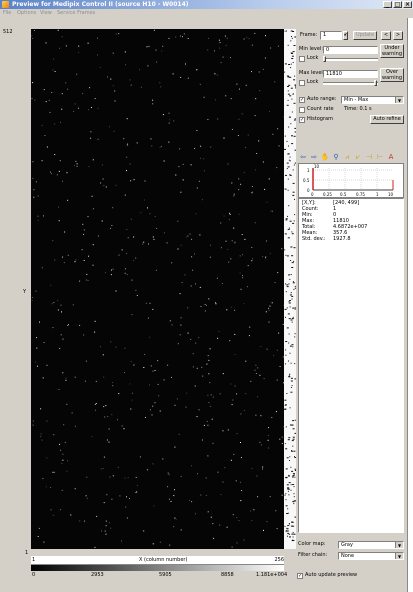 Image resolution: width=413 pixels, height=592 pixels. I want to click on menu-view: View, so click(46, 13).